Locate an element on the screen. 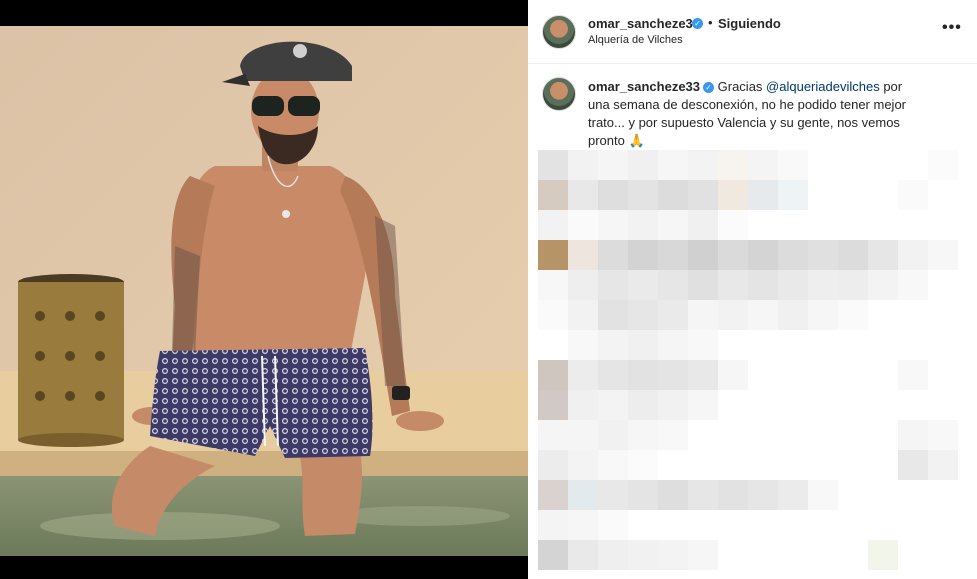 The image size is (977, 579). caption-author-username: omar_sanchezе33 is located at coordinates (644, 86).